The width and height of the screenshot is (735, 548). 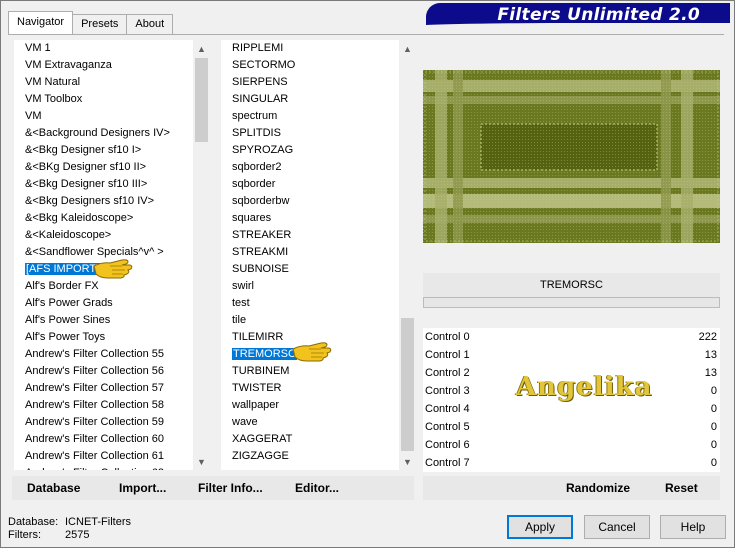 I want to click on category-item: Andrew's Filter Collection 62, so click(x=103, y=467).